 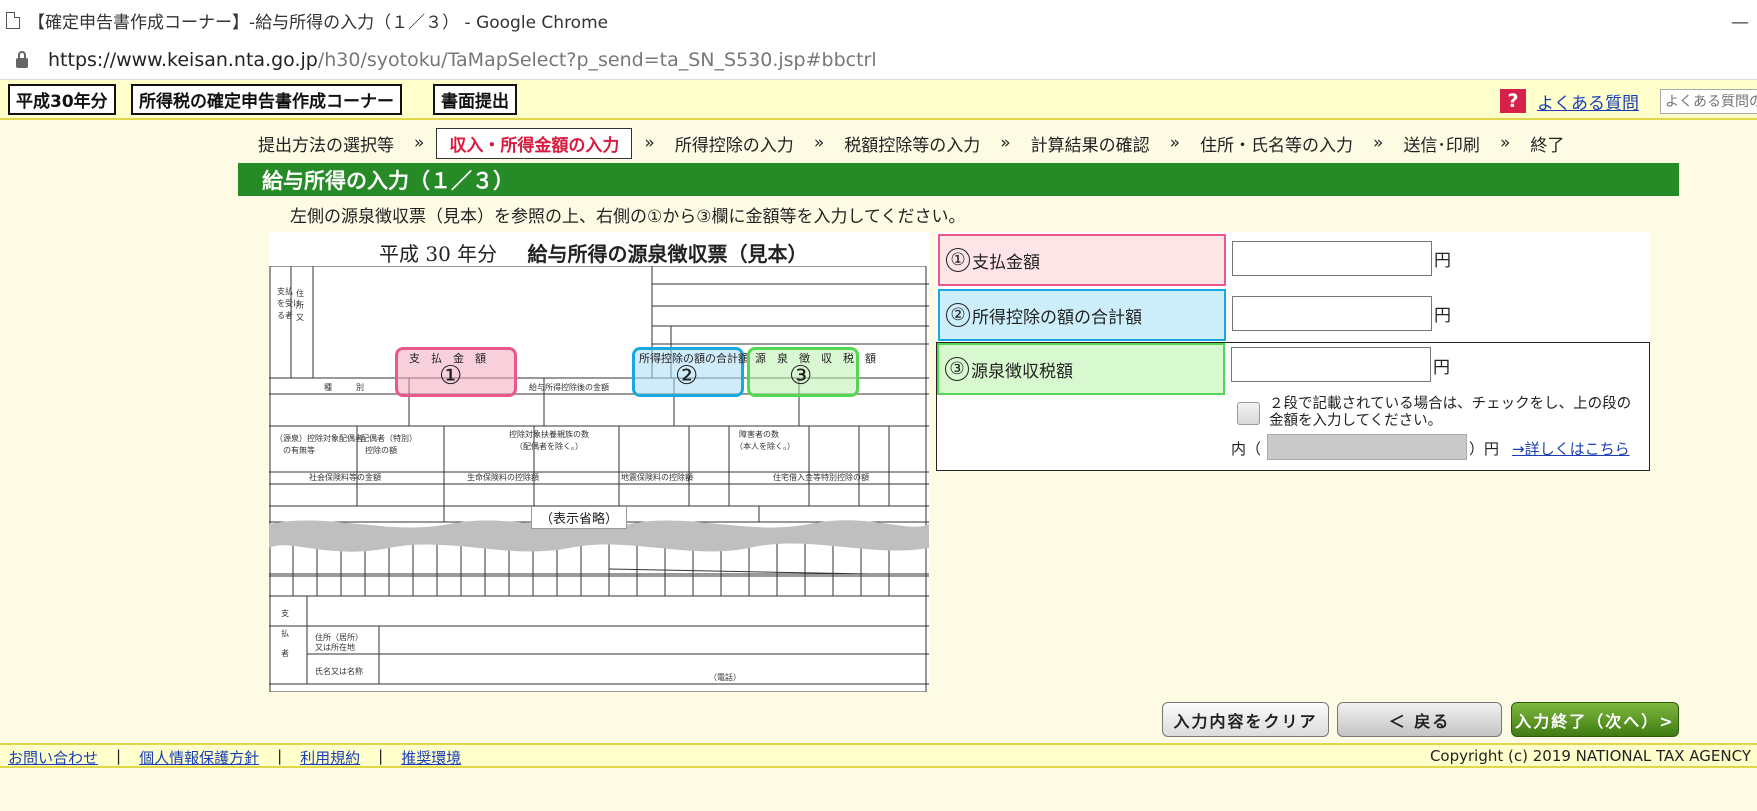 What do you see at coordinates (1006, 262) in the screenshot?
I see `payment-amount-text: 支払金額` at bounding box center [1006, 262].